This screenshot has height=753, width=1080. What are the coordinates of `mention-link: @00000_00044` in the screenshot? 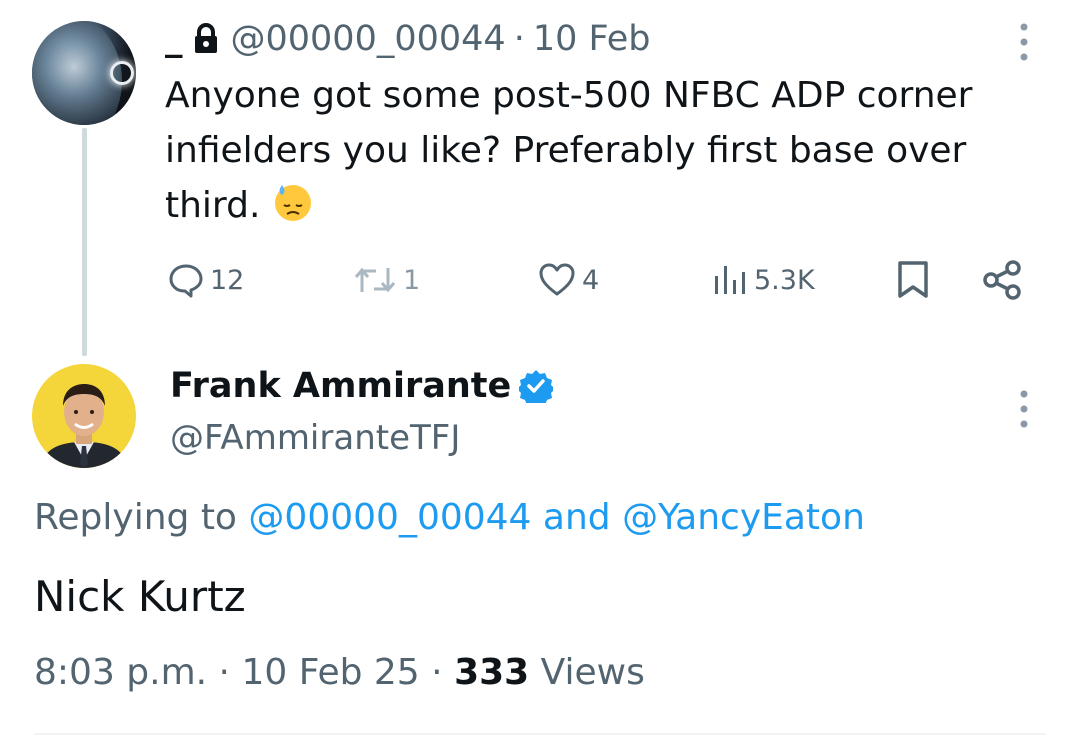 It's located at (389, 517).